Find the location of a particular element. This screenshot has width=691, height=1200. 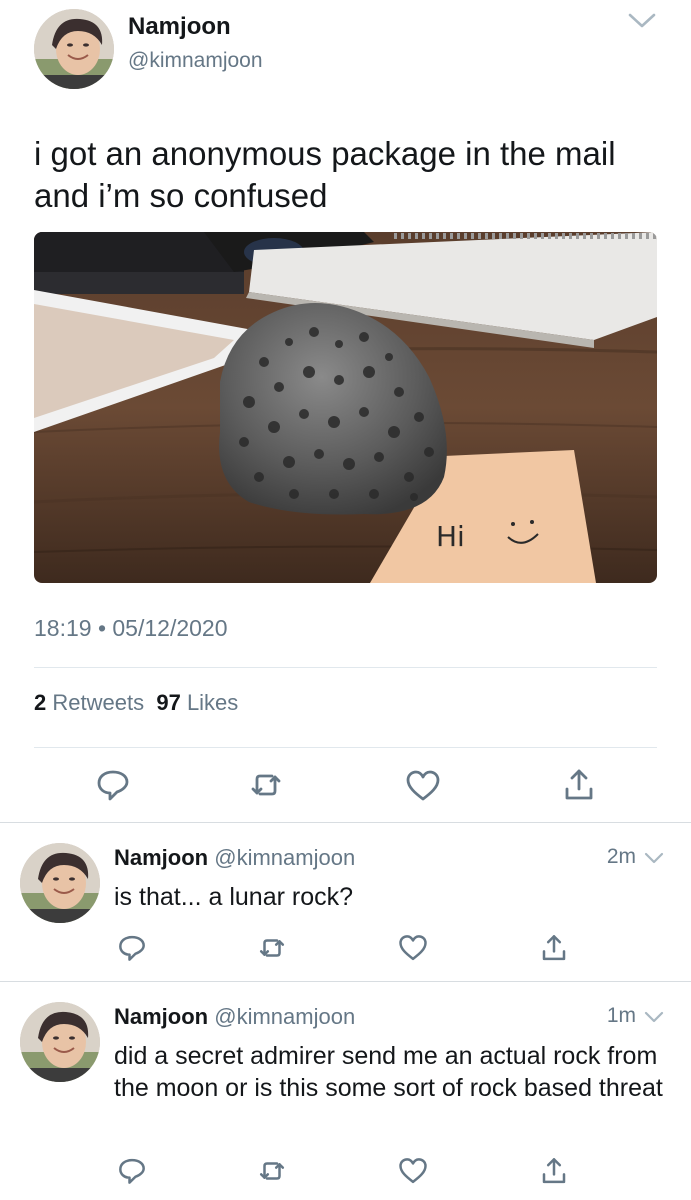

retweets-label: Retweets is located at coordinates (98, 702).